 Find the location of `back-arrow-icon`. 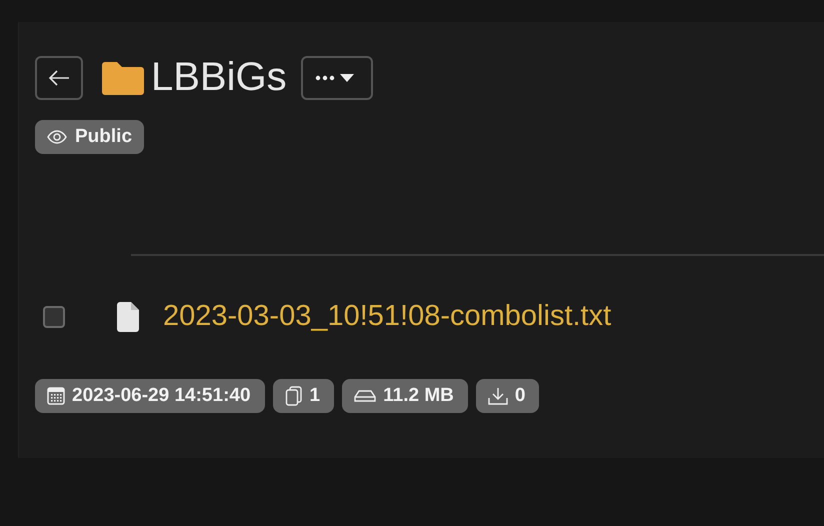

back-arrow-icon is located at coordinates (59, 78).